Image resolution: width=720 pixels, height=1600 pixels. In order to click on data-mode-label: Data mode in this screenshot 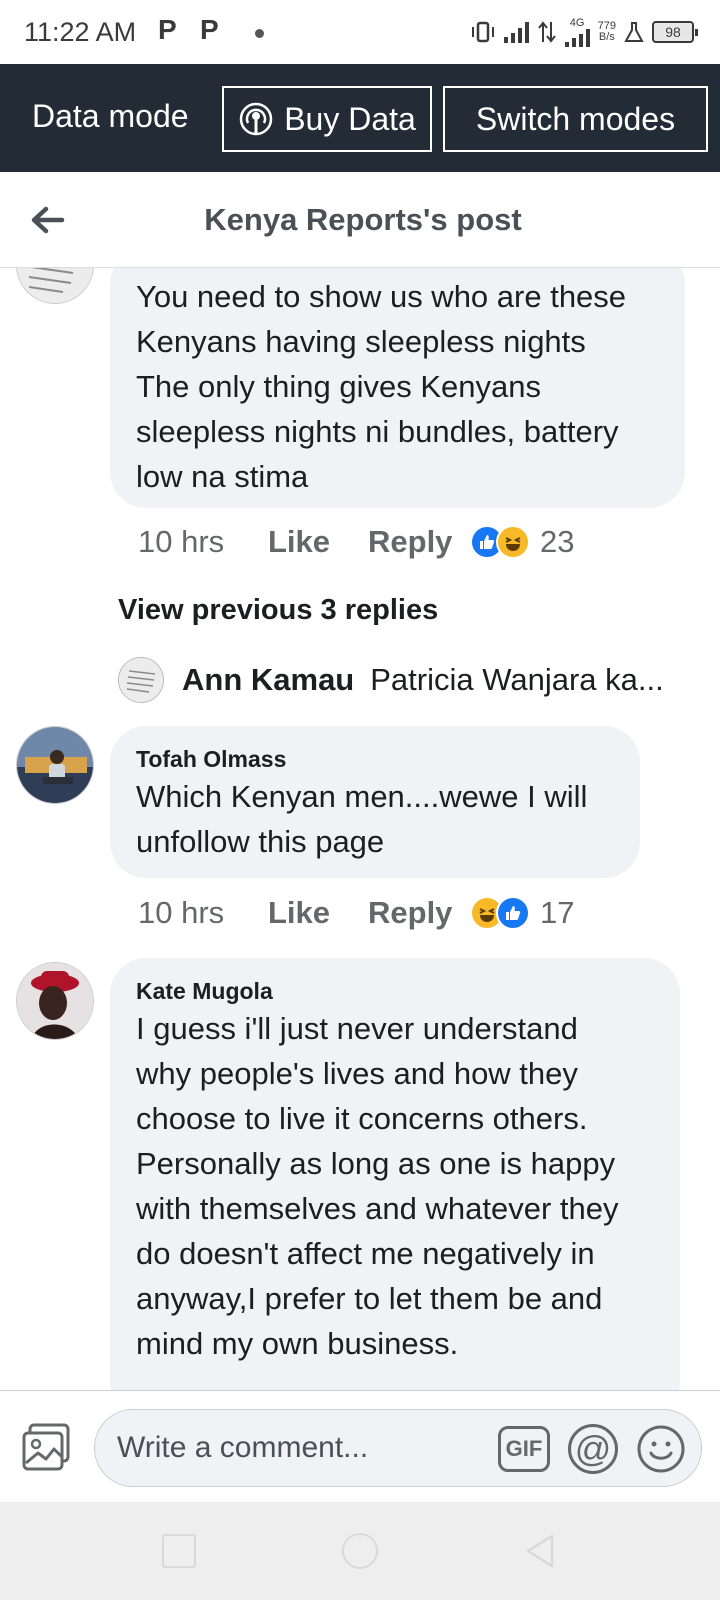, I will do `click(110, 116)`.